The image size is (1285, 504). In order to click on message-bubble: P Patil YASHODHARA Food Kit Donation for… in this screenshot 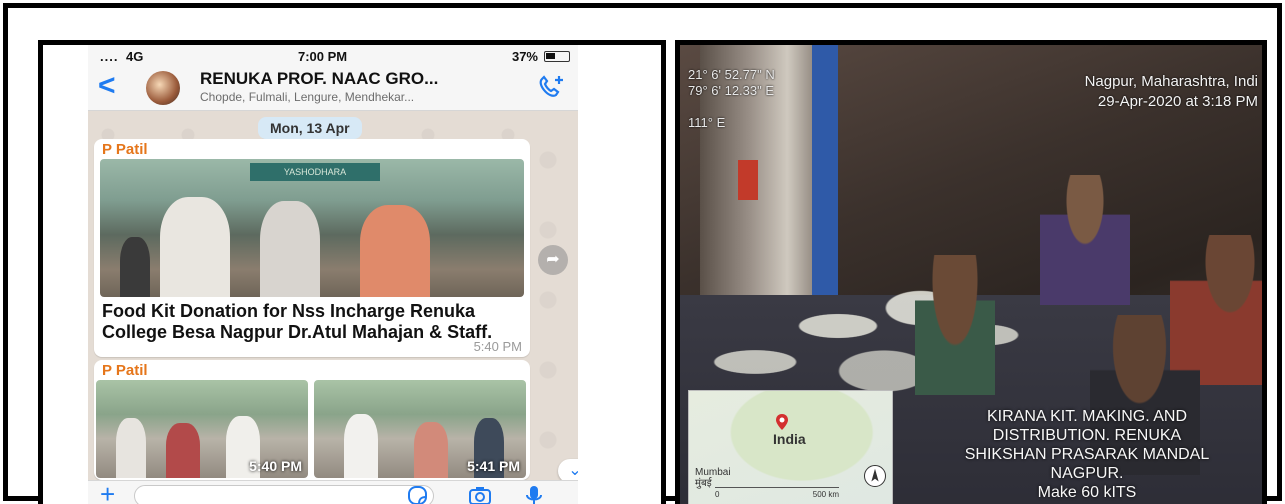, I will do `click(312, 248)`.